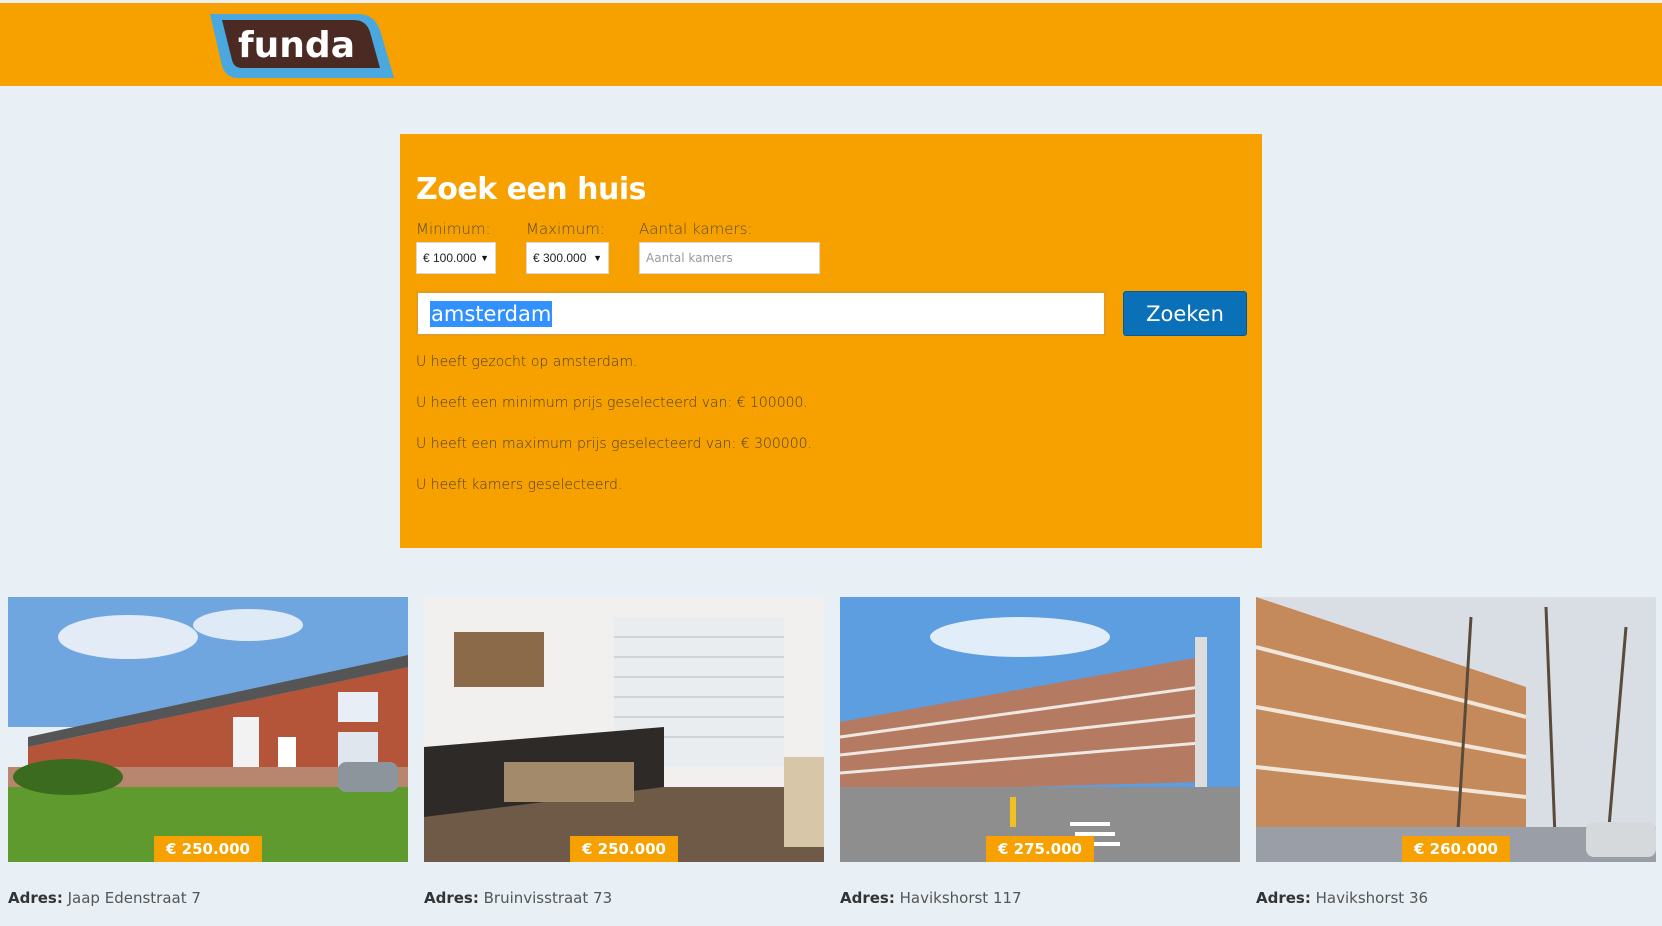 This screenshot has width=1662, height=926. I want to click on max-price-select: € 300.000 ▼, so click(567, 258).